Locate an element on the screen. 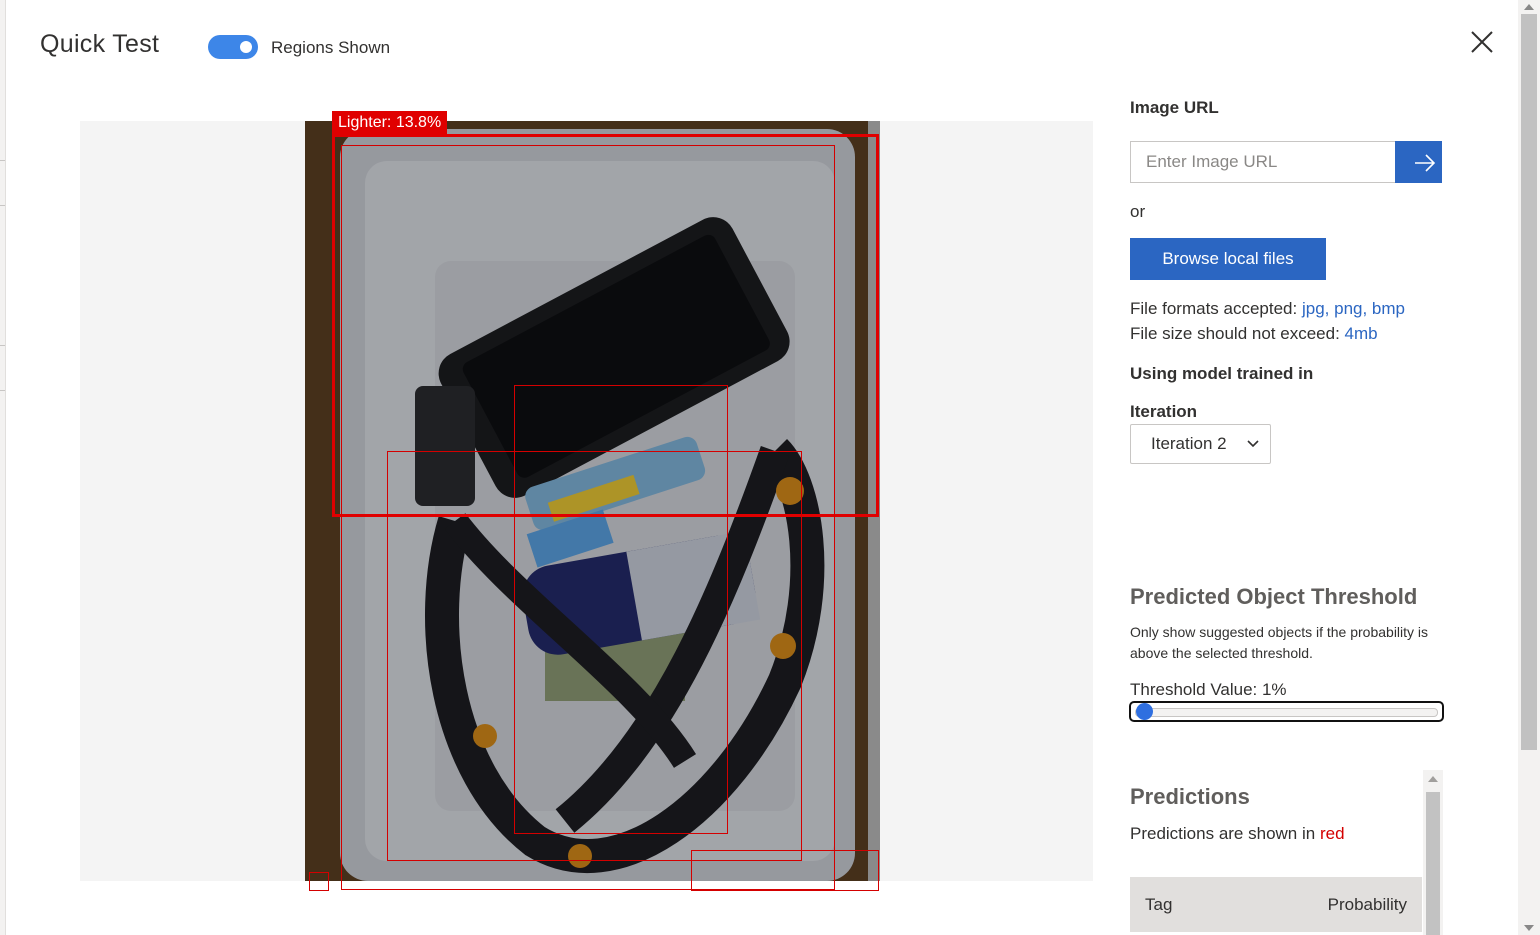 The image size is (1540, 935). image-url-label: Image URL is located at coordinates (1174, 107).